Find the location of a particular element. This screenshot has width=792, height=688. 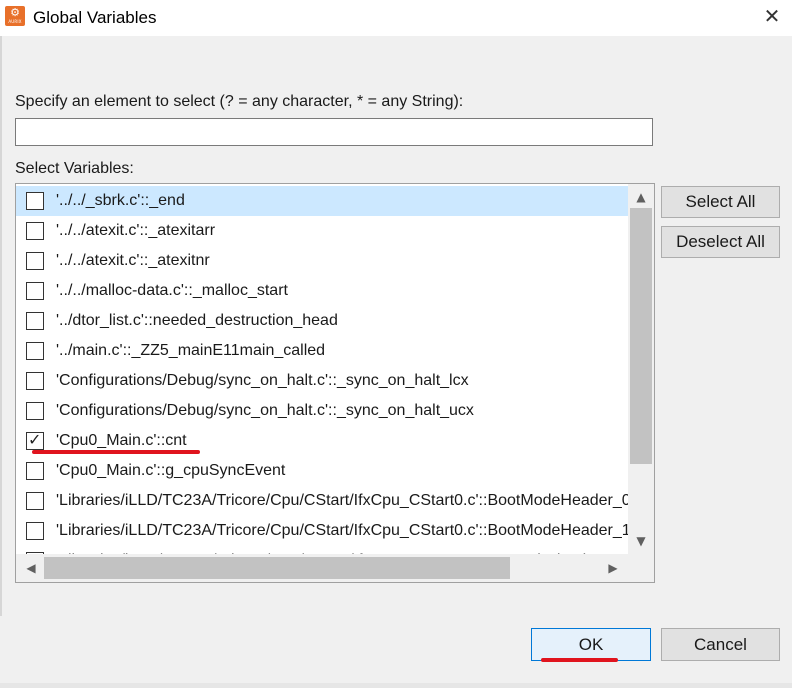

variable-label: '../../atexit.c'::_atexitnr is located at coordinates (133, 260).